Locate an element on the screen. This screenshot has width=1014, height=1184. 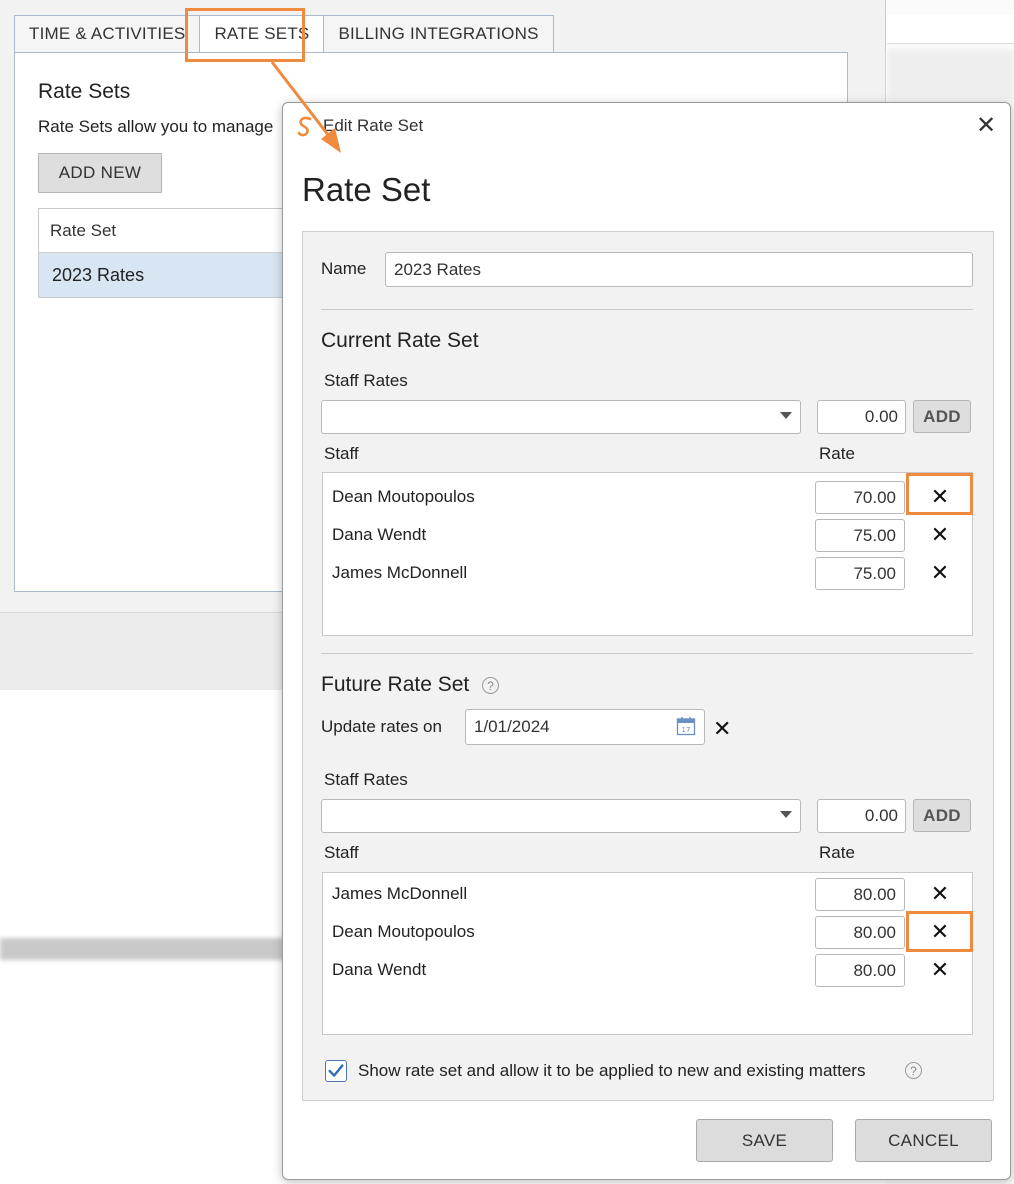
add-new-button: ADD NEW is located at coordinates (100, 173).